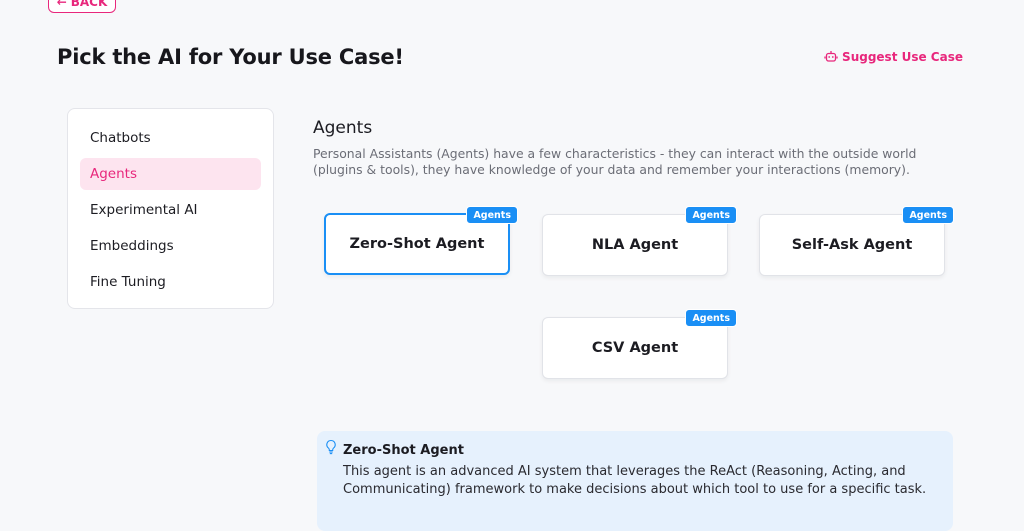 The width and height of the screenshot is (1024, 531). Describe the element at coordinates (902, 57) in the screenshot. I see `suggest-use-case-label: Suggest Use Case` at that location.